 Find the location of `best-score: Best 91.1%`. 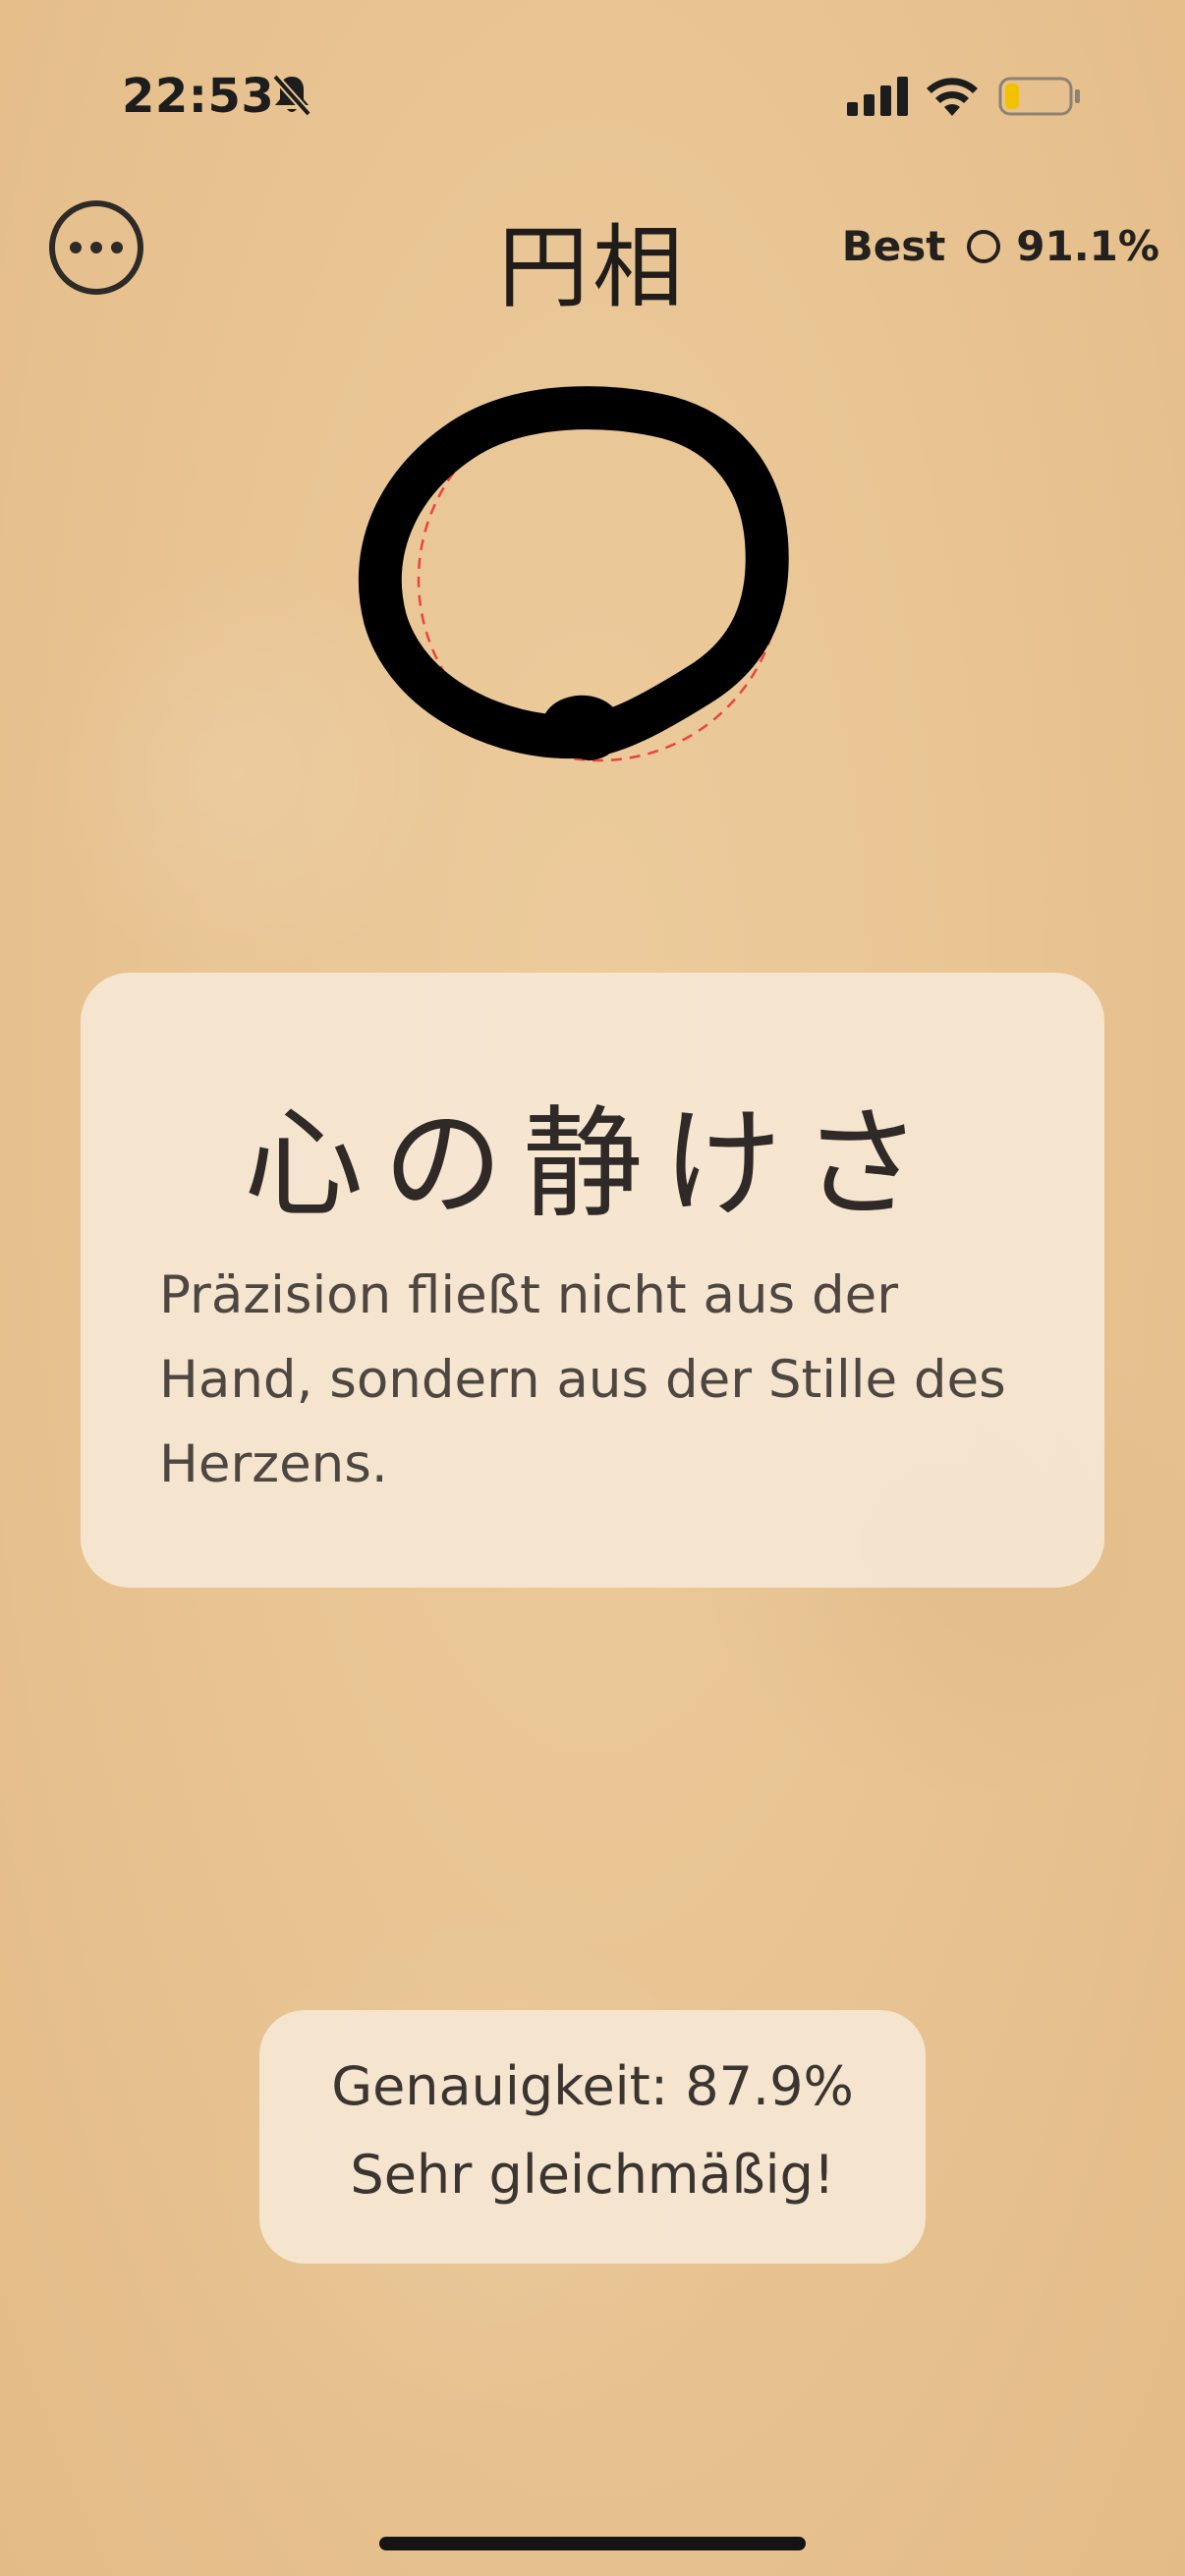

best-score: Best 91.1% is located at coordinates (1001, 246).